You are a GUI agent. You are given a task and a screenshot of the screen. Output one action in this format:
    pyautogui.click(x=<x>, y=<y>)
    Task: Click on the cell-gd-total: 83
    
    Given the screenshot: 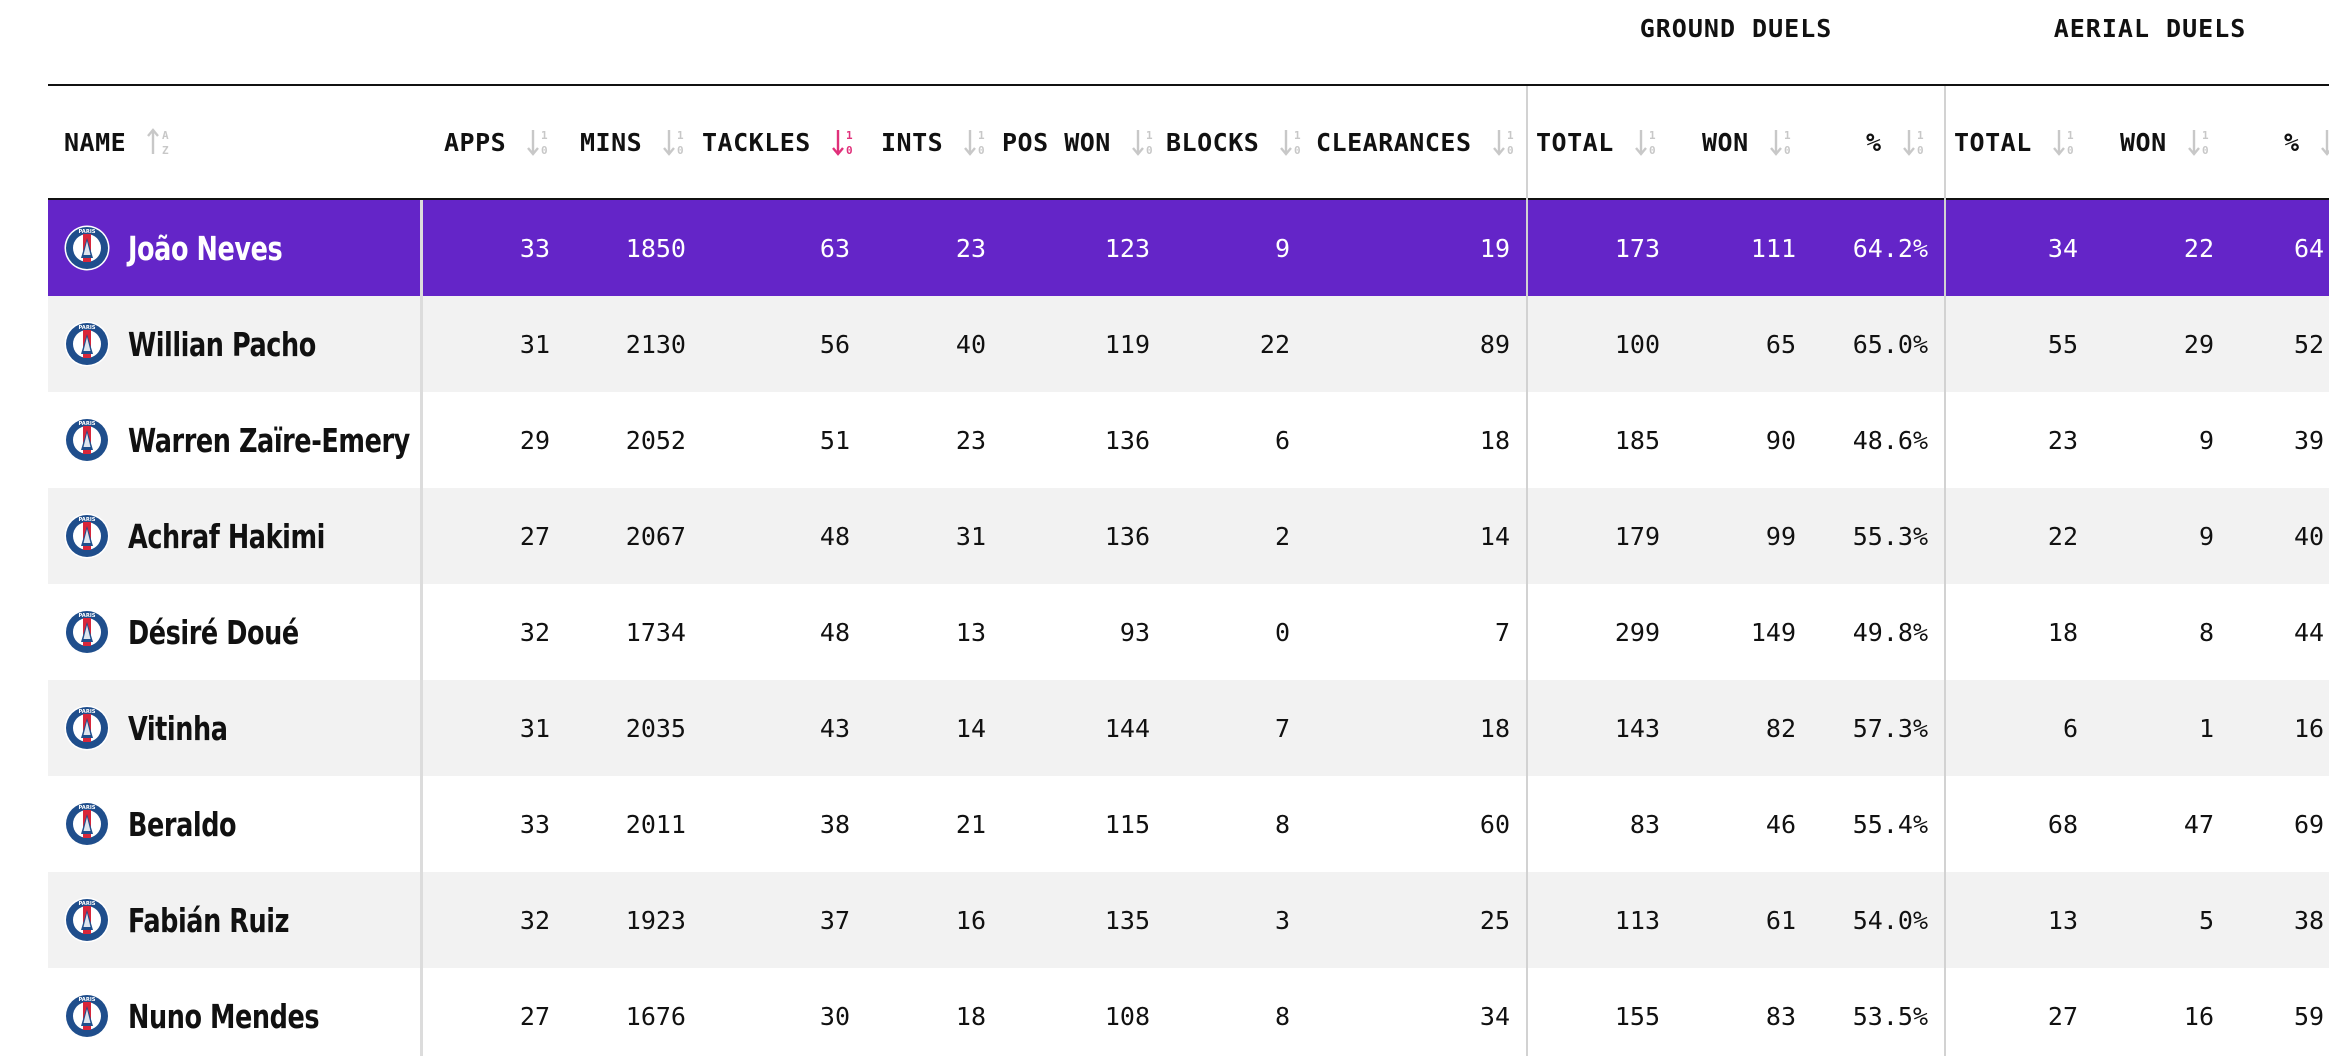 What is the action you would take?
    pyautogui.click(x=1644, y=824)
    